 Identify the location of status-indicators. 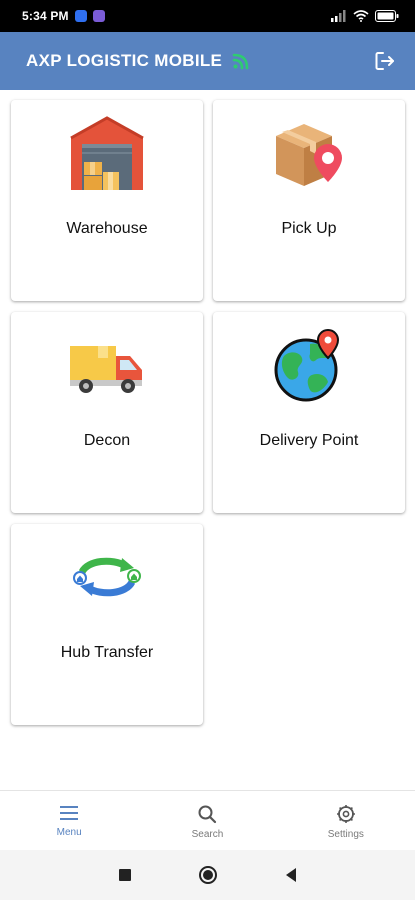
(365, 16).